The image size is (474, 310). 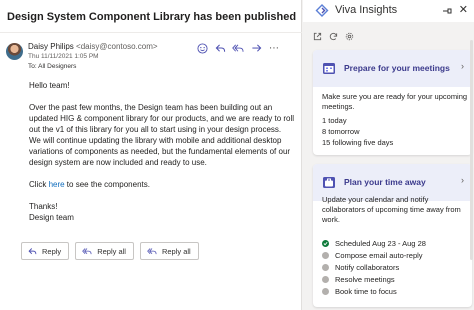 I want to click on reply-all-button: Reply all, so click(x=104, y=251).